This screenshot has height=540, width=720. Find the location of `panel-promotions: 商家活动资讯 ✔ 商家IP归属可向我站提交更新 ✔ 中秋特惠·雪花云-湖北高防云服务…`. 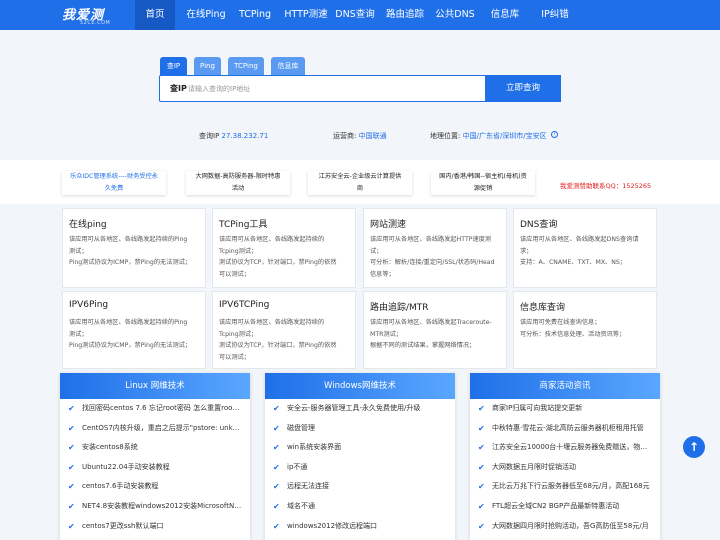

panel-promotions: 商家活动资讯 ✔ 商家IP归属可向我站提交更新 ✔ 中秋特惠·雪花云-湖北高防云服务… is located at coordinates (565, 456).